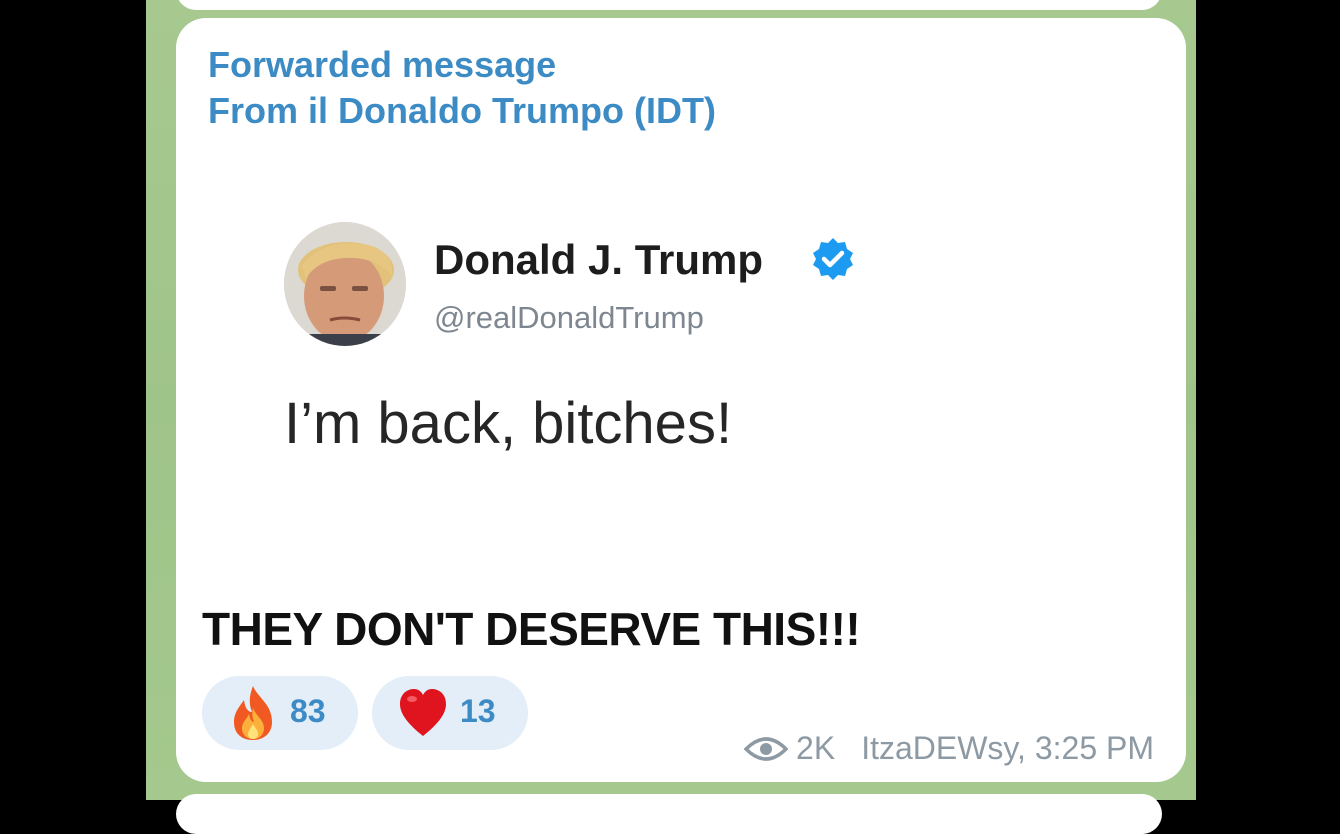 The image size is (1340, 834). Describe the element at coordinates (382, 64) in the screenshot. I see `forward-header: Forwarded message` at that location.